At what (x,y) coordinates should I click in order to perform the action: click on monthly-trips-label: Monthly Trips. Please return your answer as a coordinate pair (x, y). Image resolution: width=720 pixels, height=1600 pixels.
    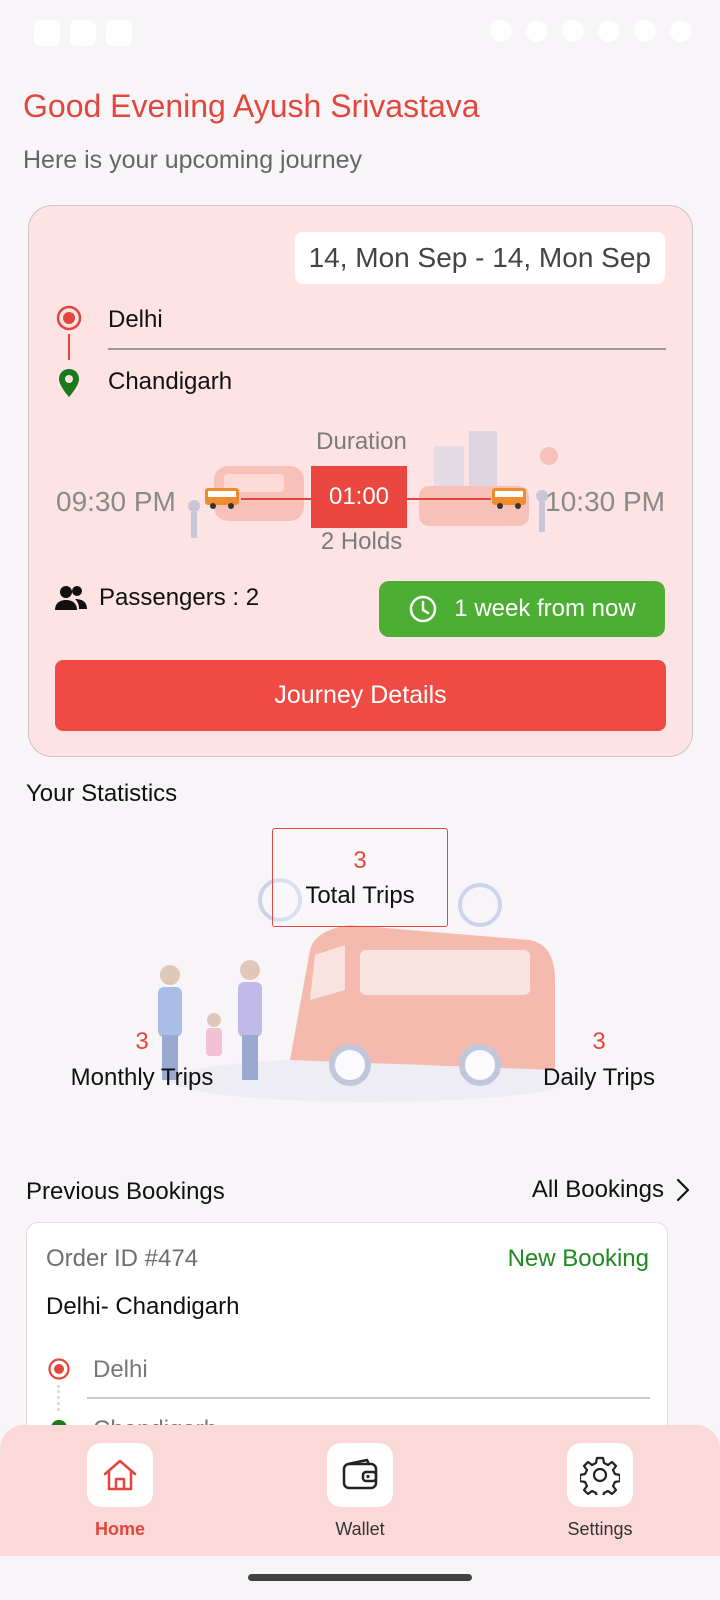
    Looking at the image, I should click on (142, 1077).